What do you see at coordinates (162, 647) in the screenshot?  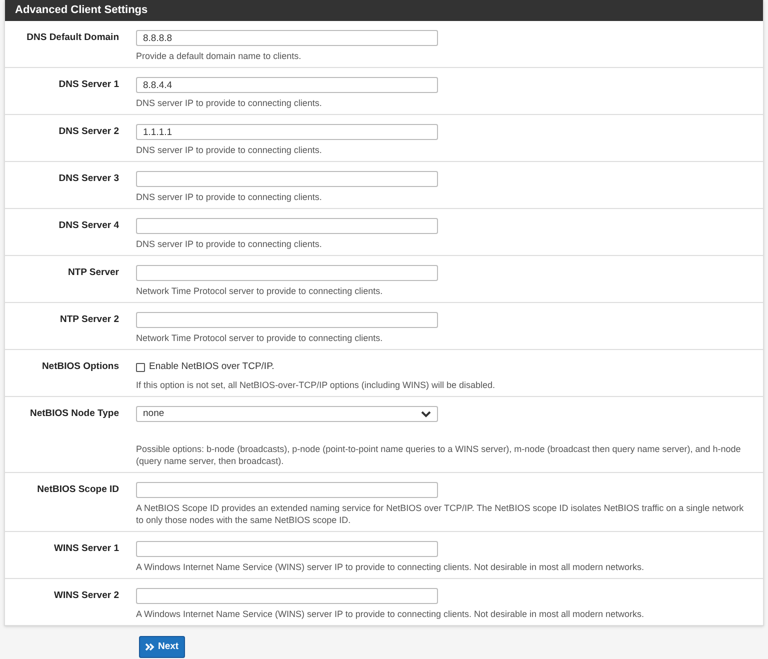 I see `next-button: Next` at bounding box center [162, 647].